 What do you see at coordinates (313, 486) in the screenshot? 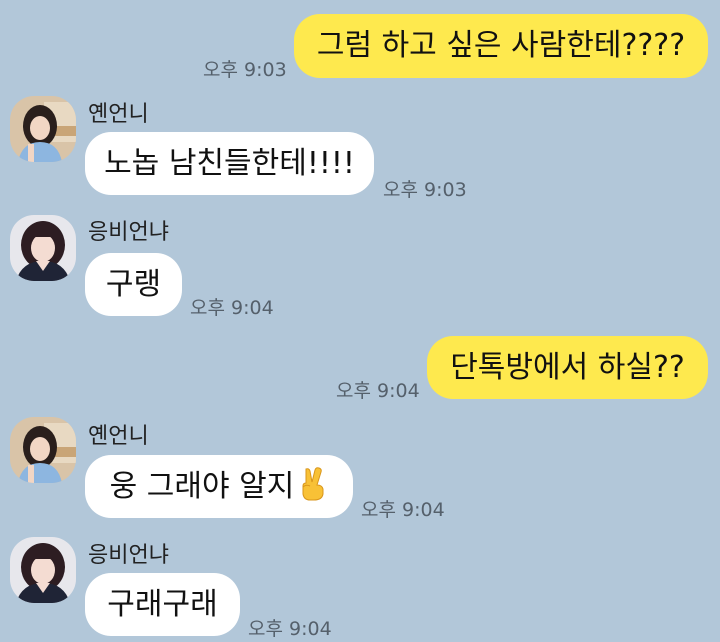
I see `victory-hand-icon` at bounding box center [313, 486].